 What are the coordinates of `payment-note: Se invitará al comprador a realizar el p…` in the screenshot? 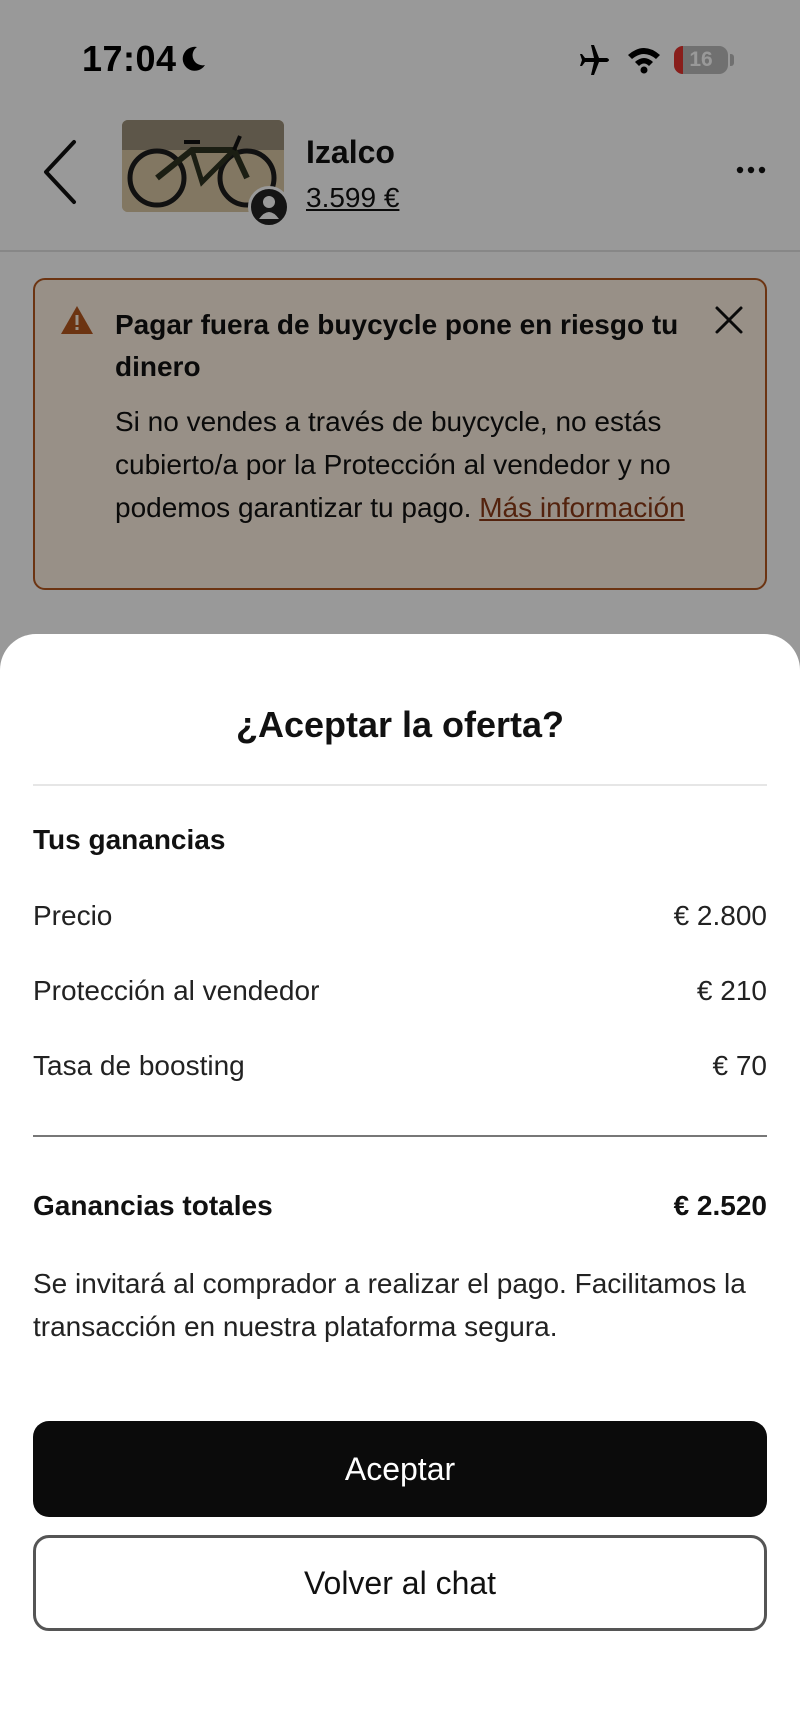 It's located at (389, 1305).